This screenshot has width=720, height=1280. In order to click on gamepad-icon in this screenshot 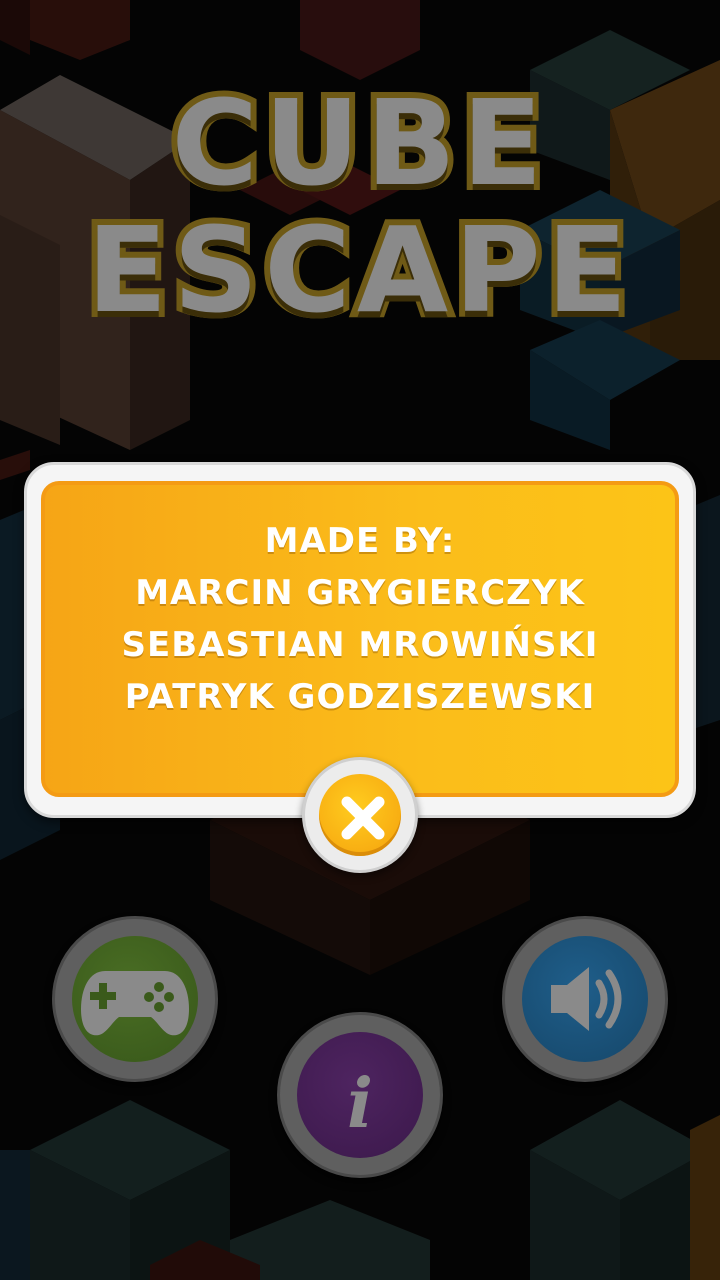, I will do `click(135, 1003)`.